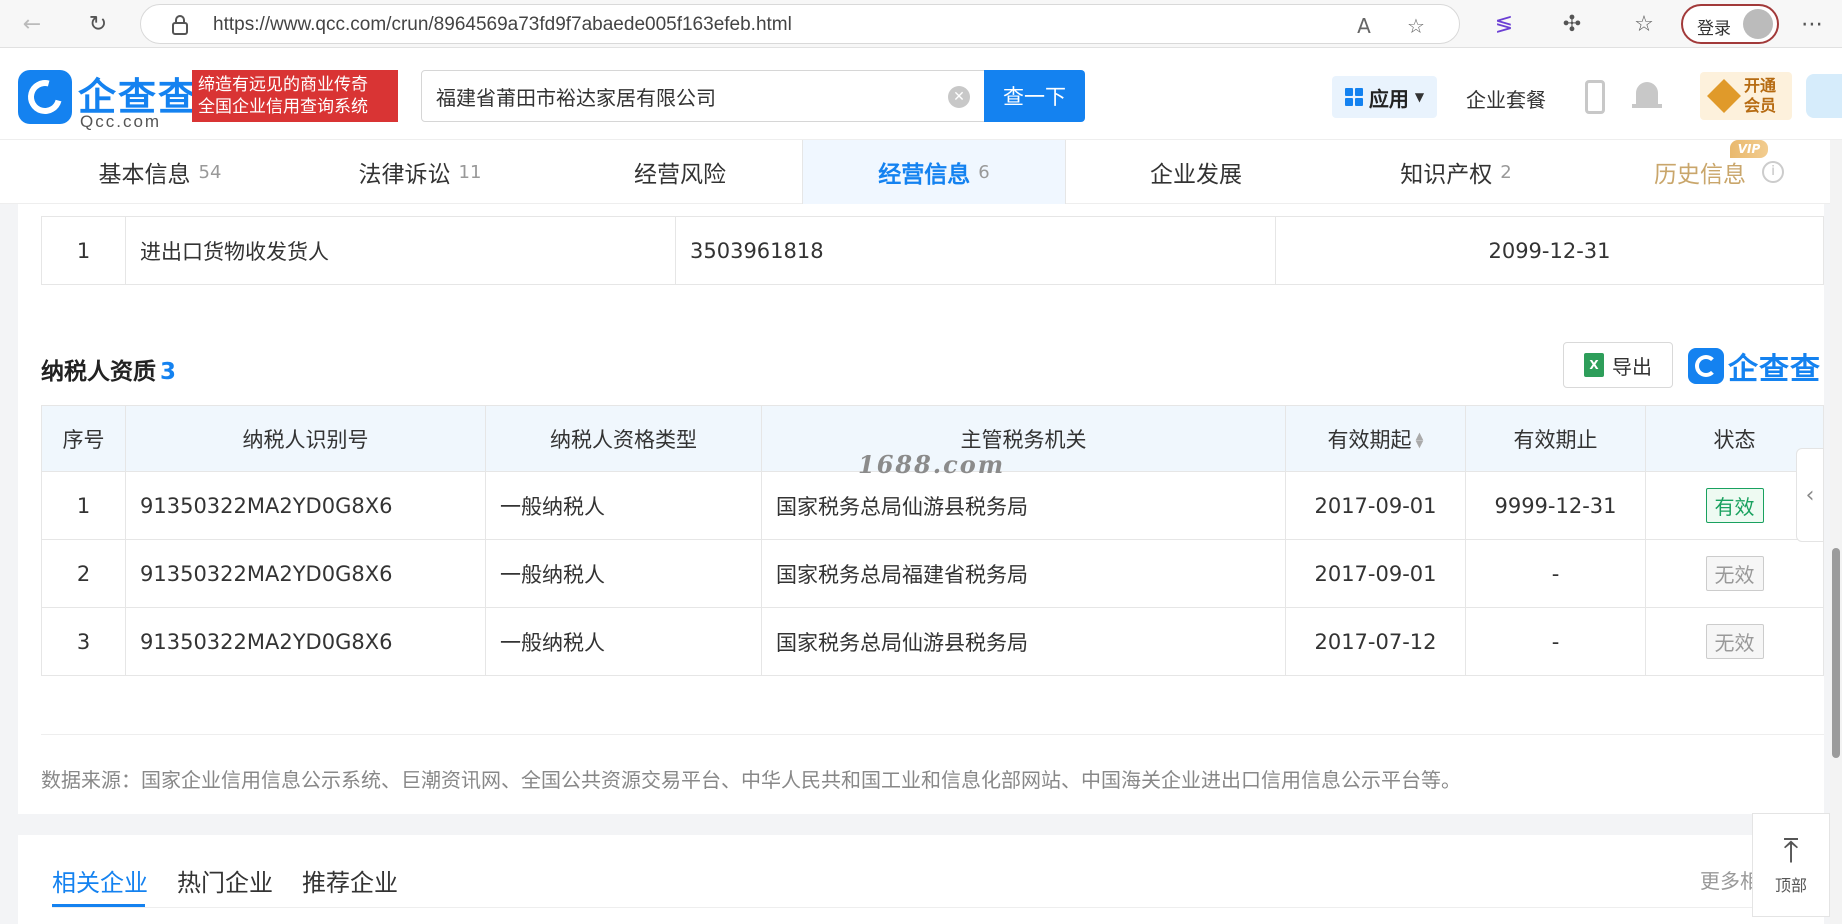 The height and width of the screenshot is (924, 1842). What do you see at coordinates (1790, 885) in the screenshot?
I see `back-to-top-label: 顶部` at bounding box center [1790, 885].